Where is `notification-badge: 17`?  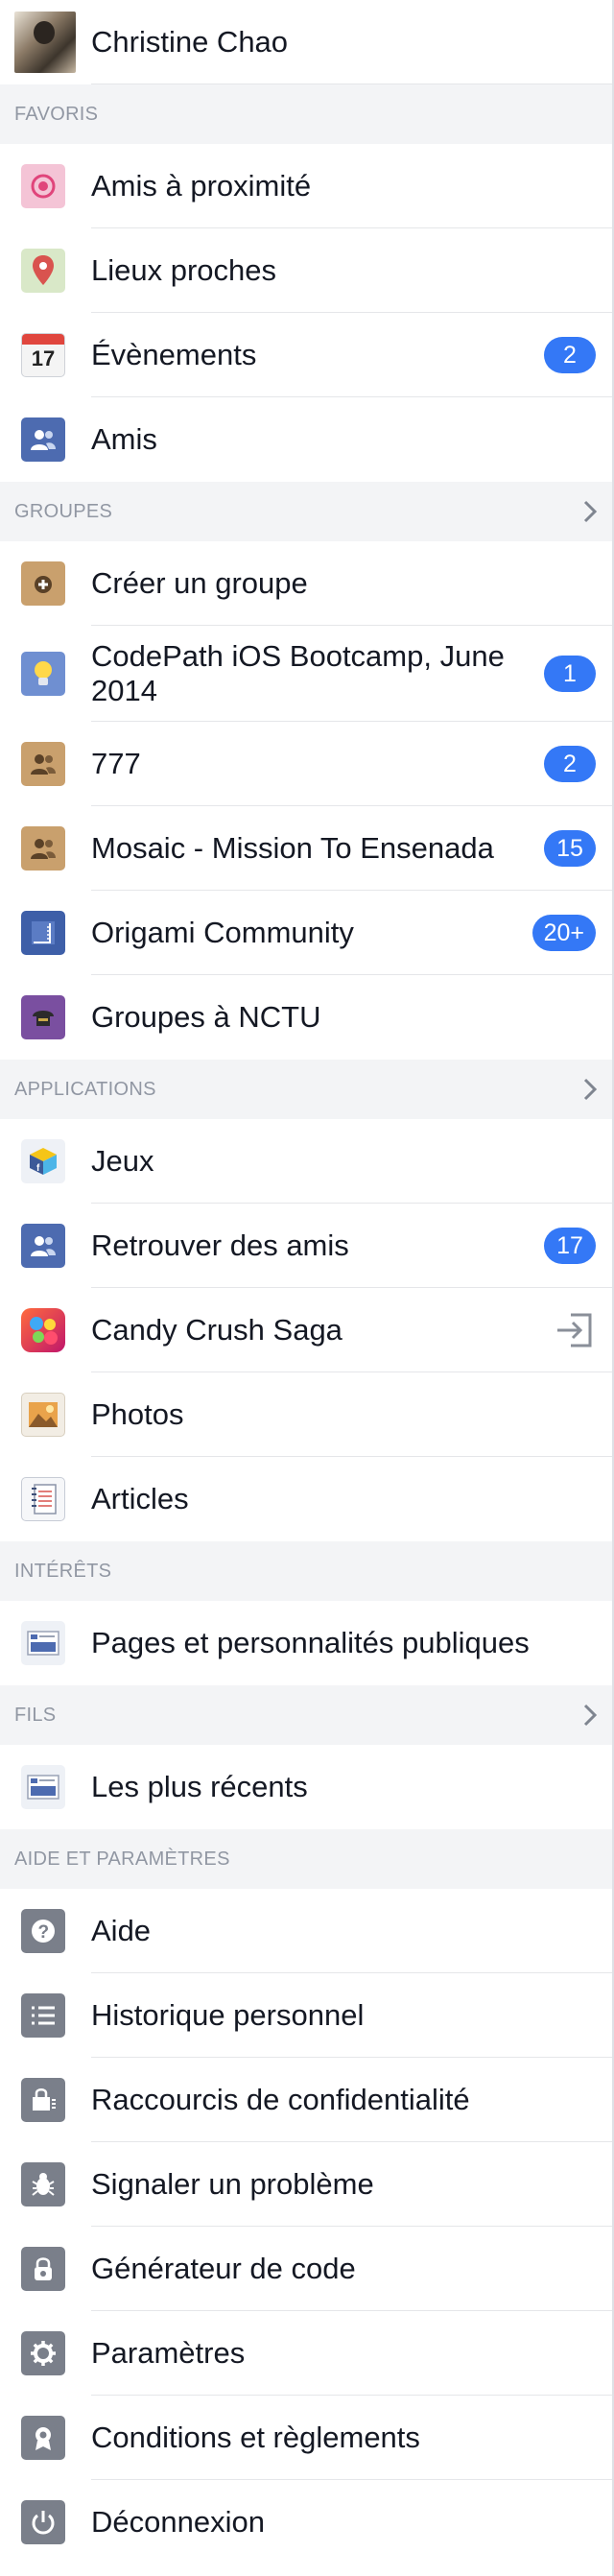
notification-badge: 17 is located at coordinates (570, 1246).